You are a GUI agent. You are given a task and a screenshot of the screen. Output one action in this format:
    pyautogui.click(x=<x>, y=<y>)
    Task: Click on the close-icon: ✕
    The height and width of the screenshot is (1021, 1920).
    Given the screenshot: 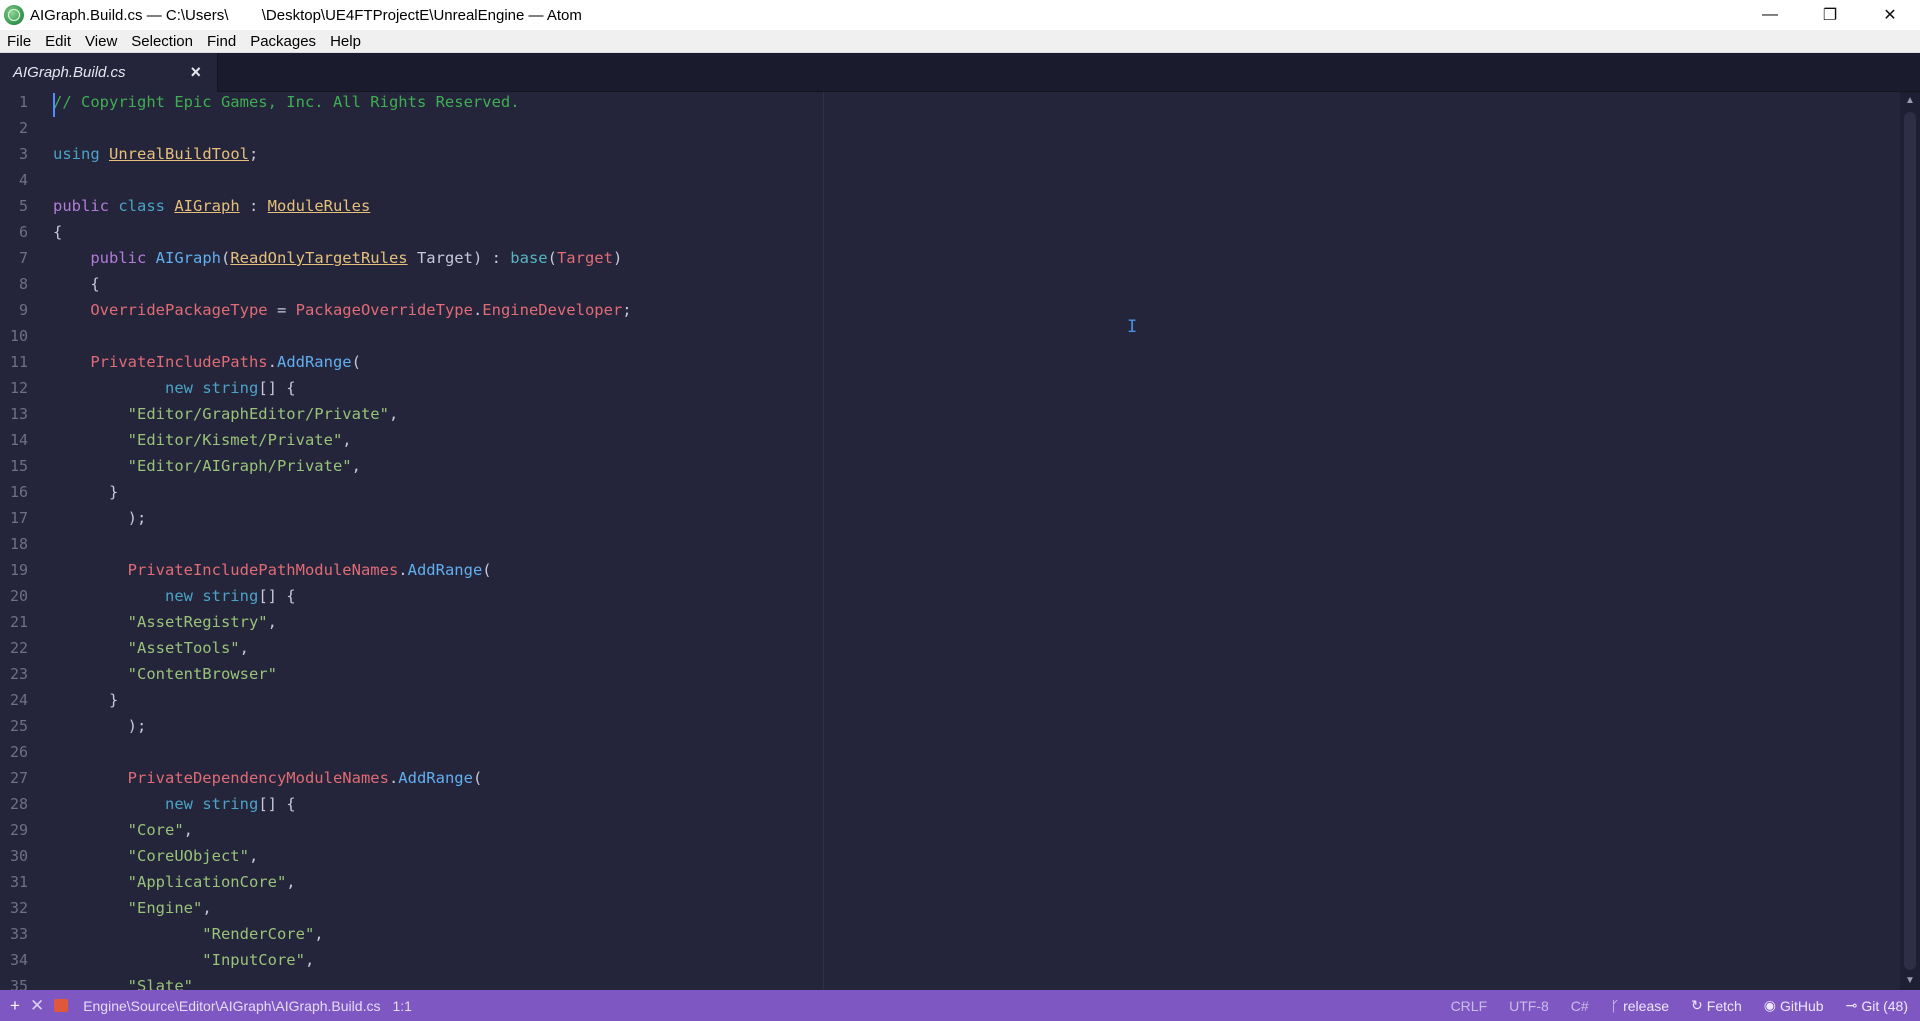 What is the action you would take?
    pyautogui.click(x=37, y=1006)
    